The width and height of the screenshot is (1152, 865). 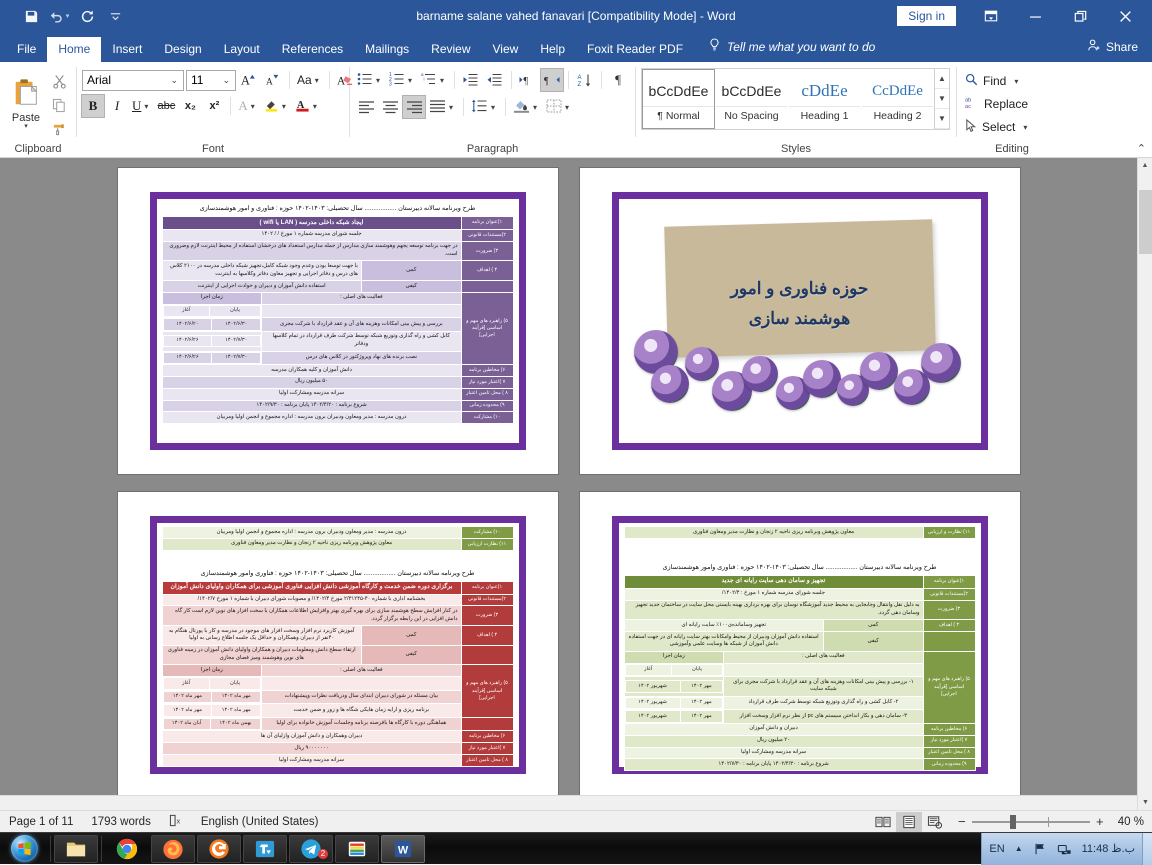 I want to click on tab-insert: Insert, so click(x=127, y=49).